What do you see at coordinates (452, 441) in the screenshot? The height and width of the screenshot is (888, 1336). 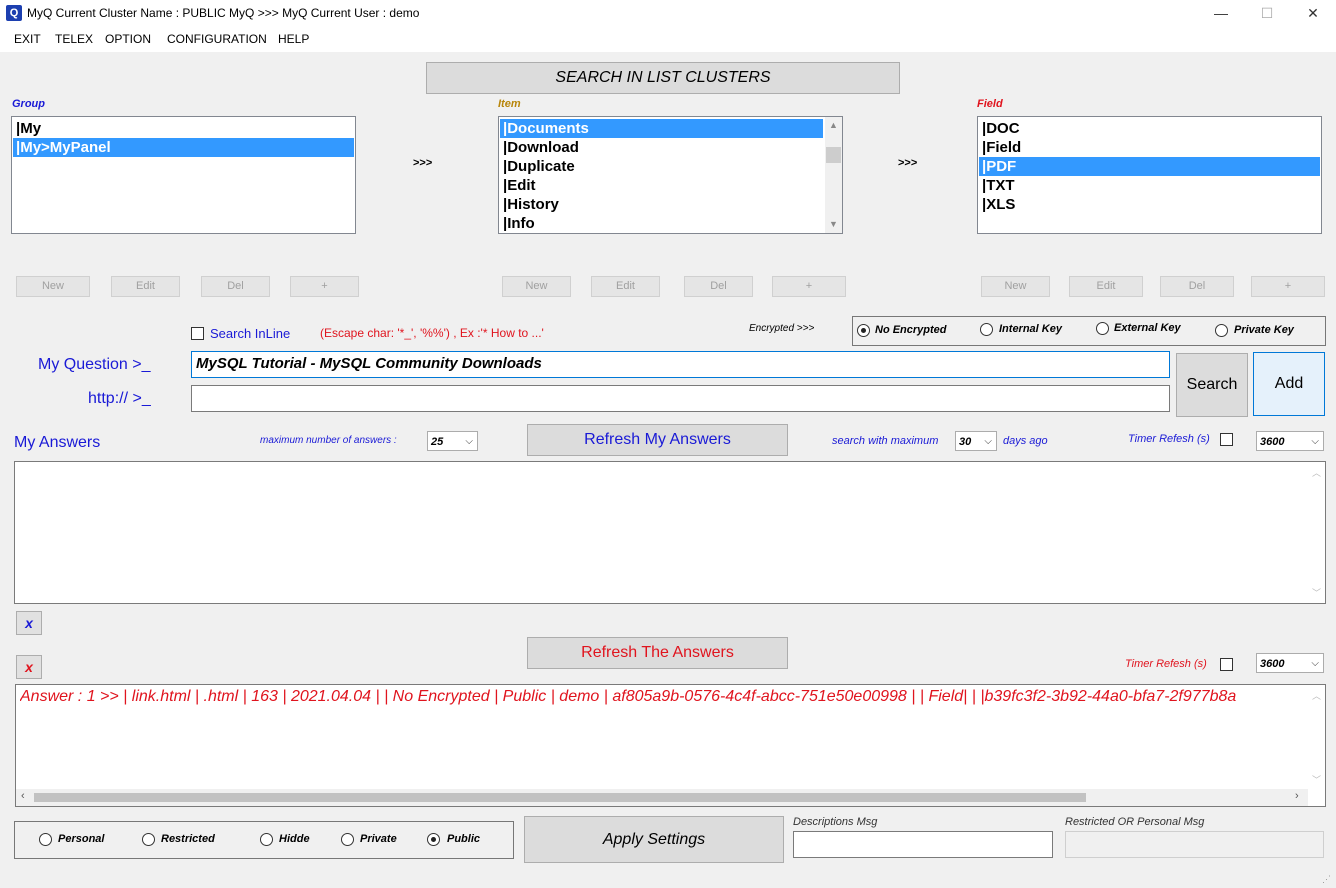 I see `max-answers-select: 25 ⌵` at bounding box center [452, 441].